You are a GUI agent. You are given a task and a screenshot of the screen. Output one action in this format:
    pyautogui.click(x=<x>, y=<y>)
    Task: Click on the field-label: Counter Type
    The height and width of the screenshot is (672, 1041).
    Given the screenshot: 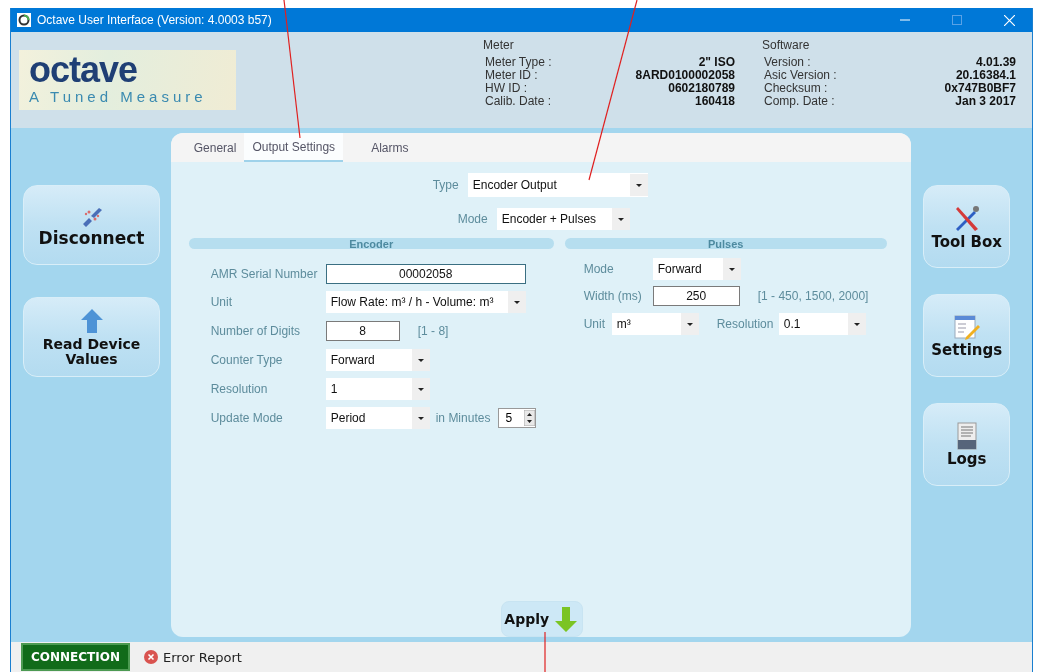 What is the action you would take?
    pyautogui.click(x=246, y=359)
    